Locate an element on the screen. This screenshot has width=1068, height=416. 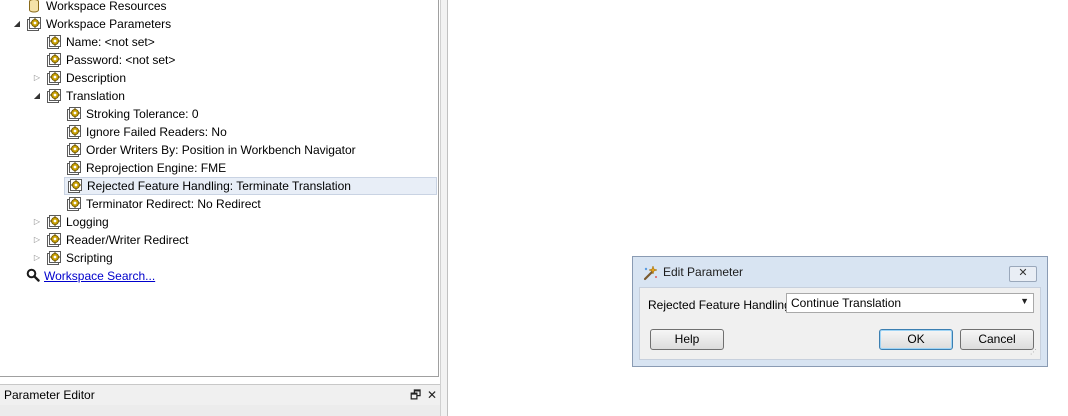
cancel-button: Cancel is located at coordinates (997, 339).